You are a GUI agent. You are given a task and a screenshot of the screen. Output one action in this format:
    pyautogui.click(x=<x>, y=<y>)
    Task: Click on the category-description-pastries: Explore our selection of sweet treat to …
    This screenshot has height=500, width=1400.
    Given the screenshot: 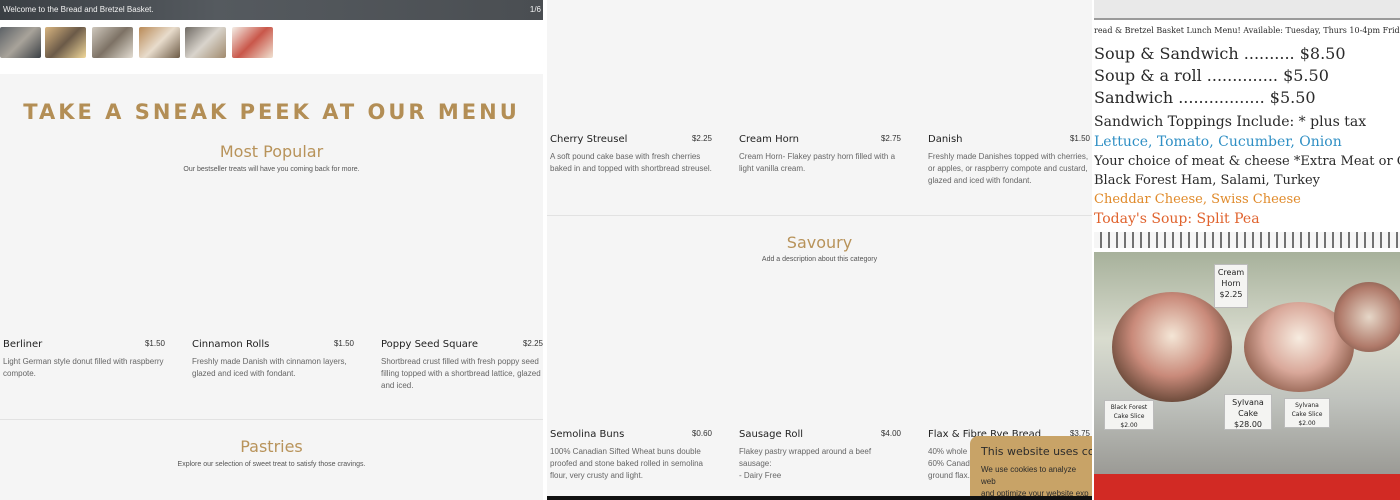 What is the action you would take?
    pyautogui.click(x=271, y=464)
    